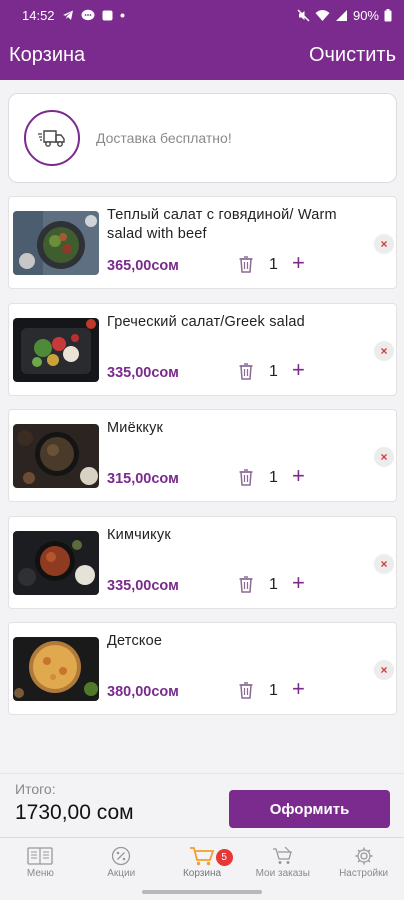 This screenshot has width=404, height=900. What do you see at coordinates (224, 857) in the screenshot?
I see `cart-count-badge: 5` at bounding box center [224, 857].